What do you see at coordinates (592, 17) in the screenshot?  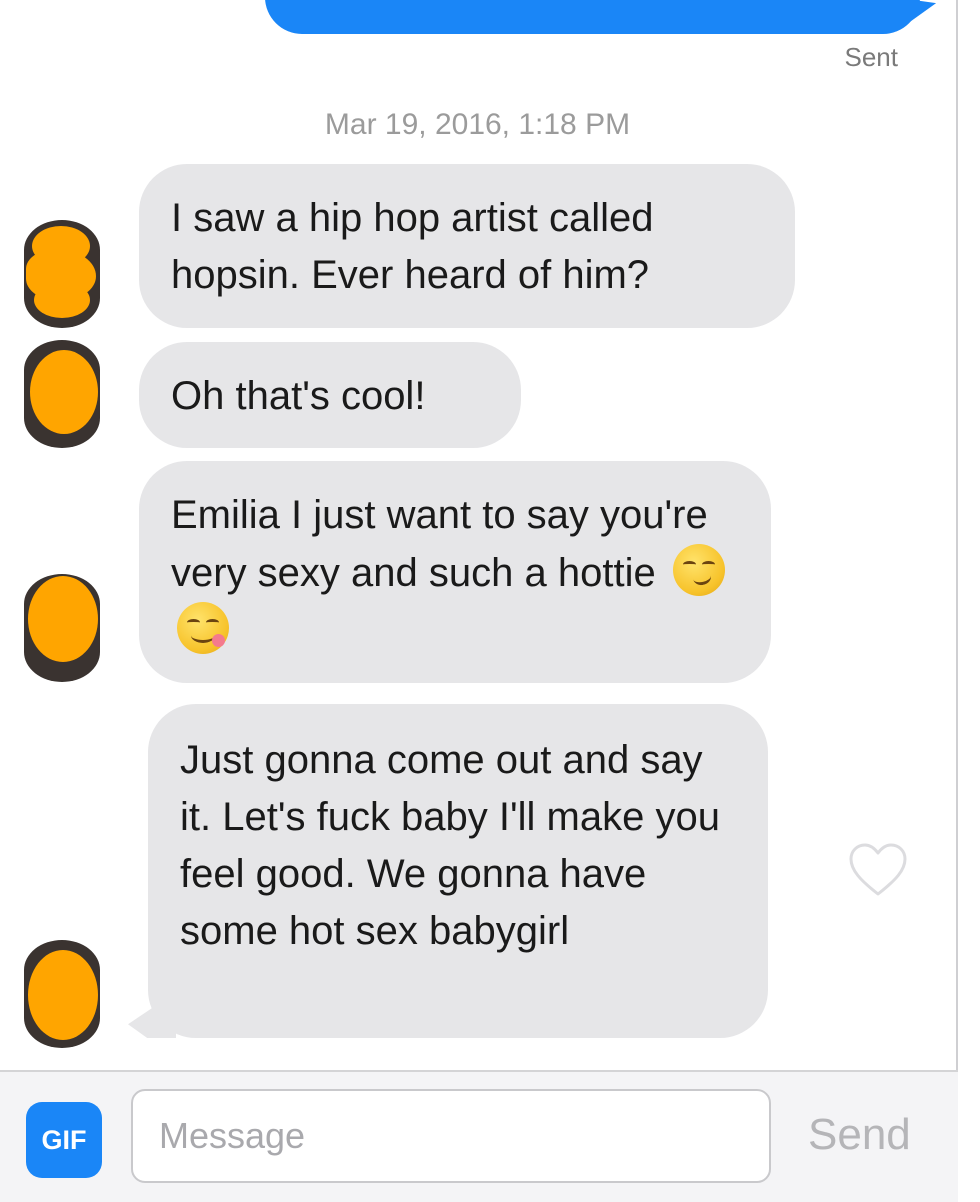 I see `sent-message-bubble` at bounding box center [592, 17].